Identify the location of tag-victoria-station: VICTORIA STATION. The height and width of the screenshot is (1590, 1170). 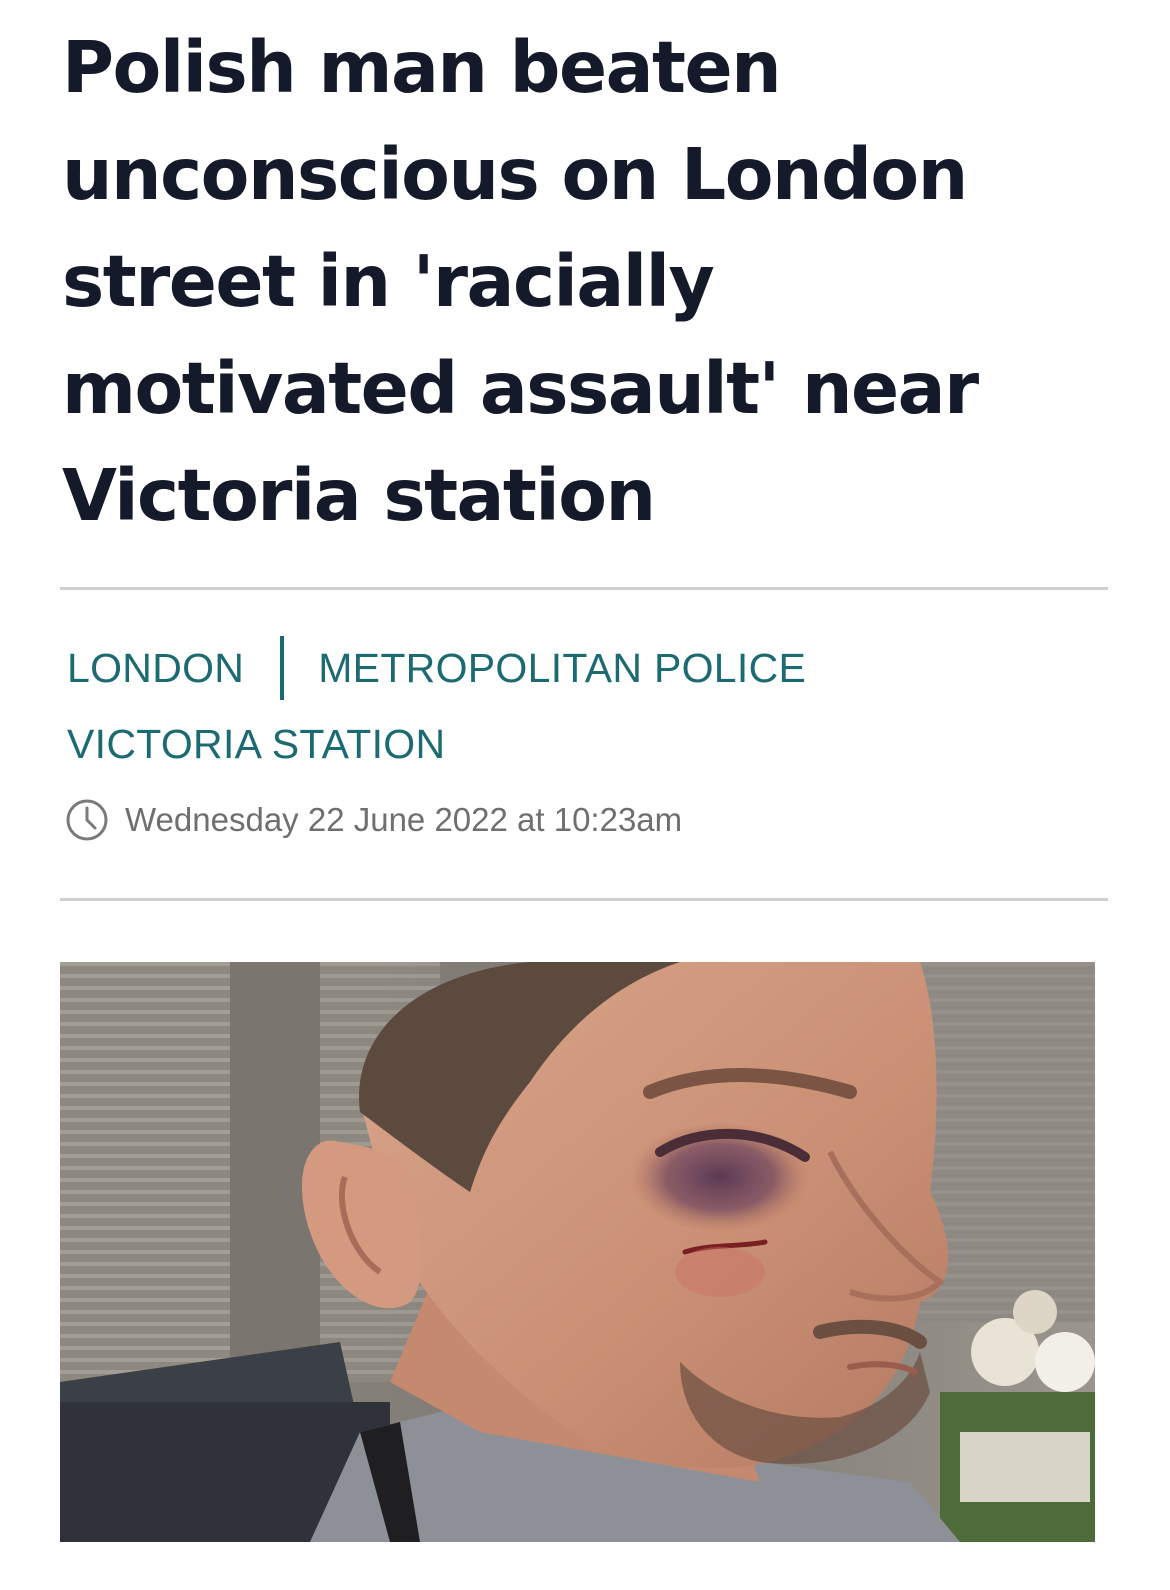
(256, 744).